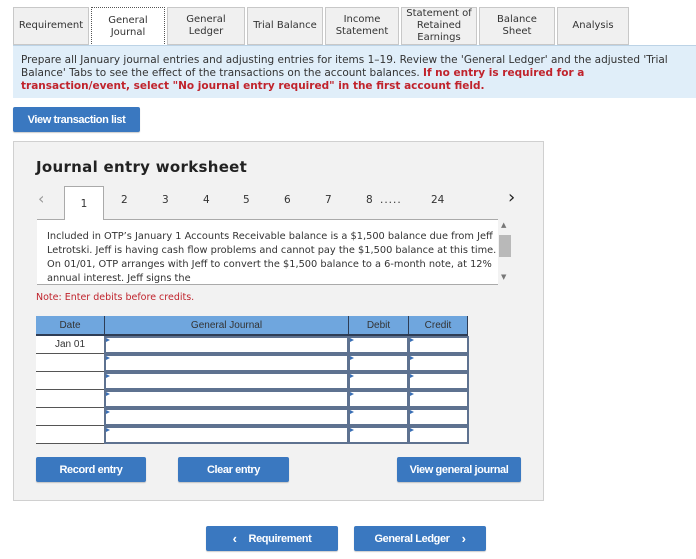  I want to click on page-1: 1, so click(84, 203).